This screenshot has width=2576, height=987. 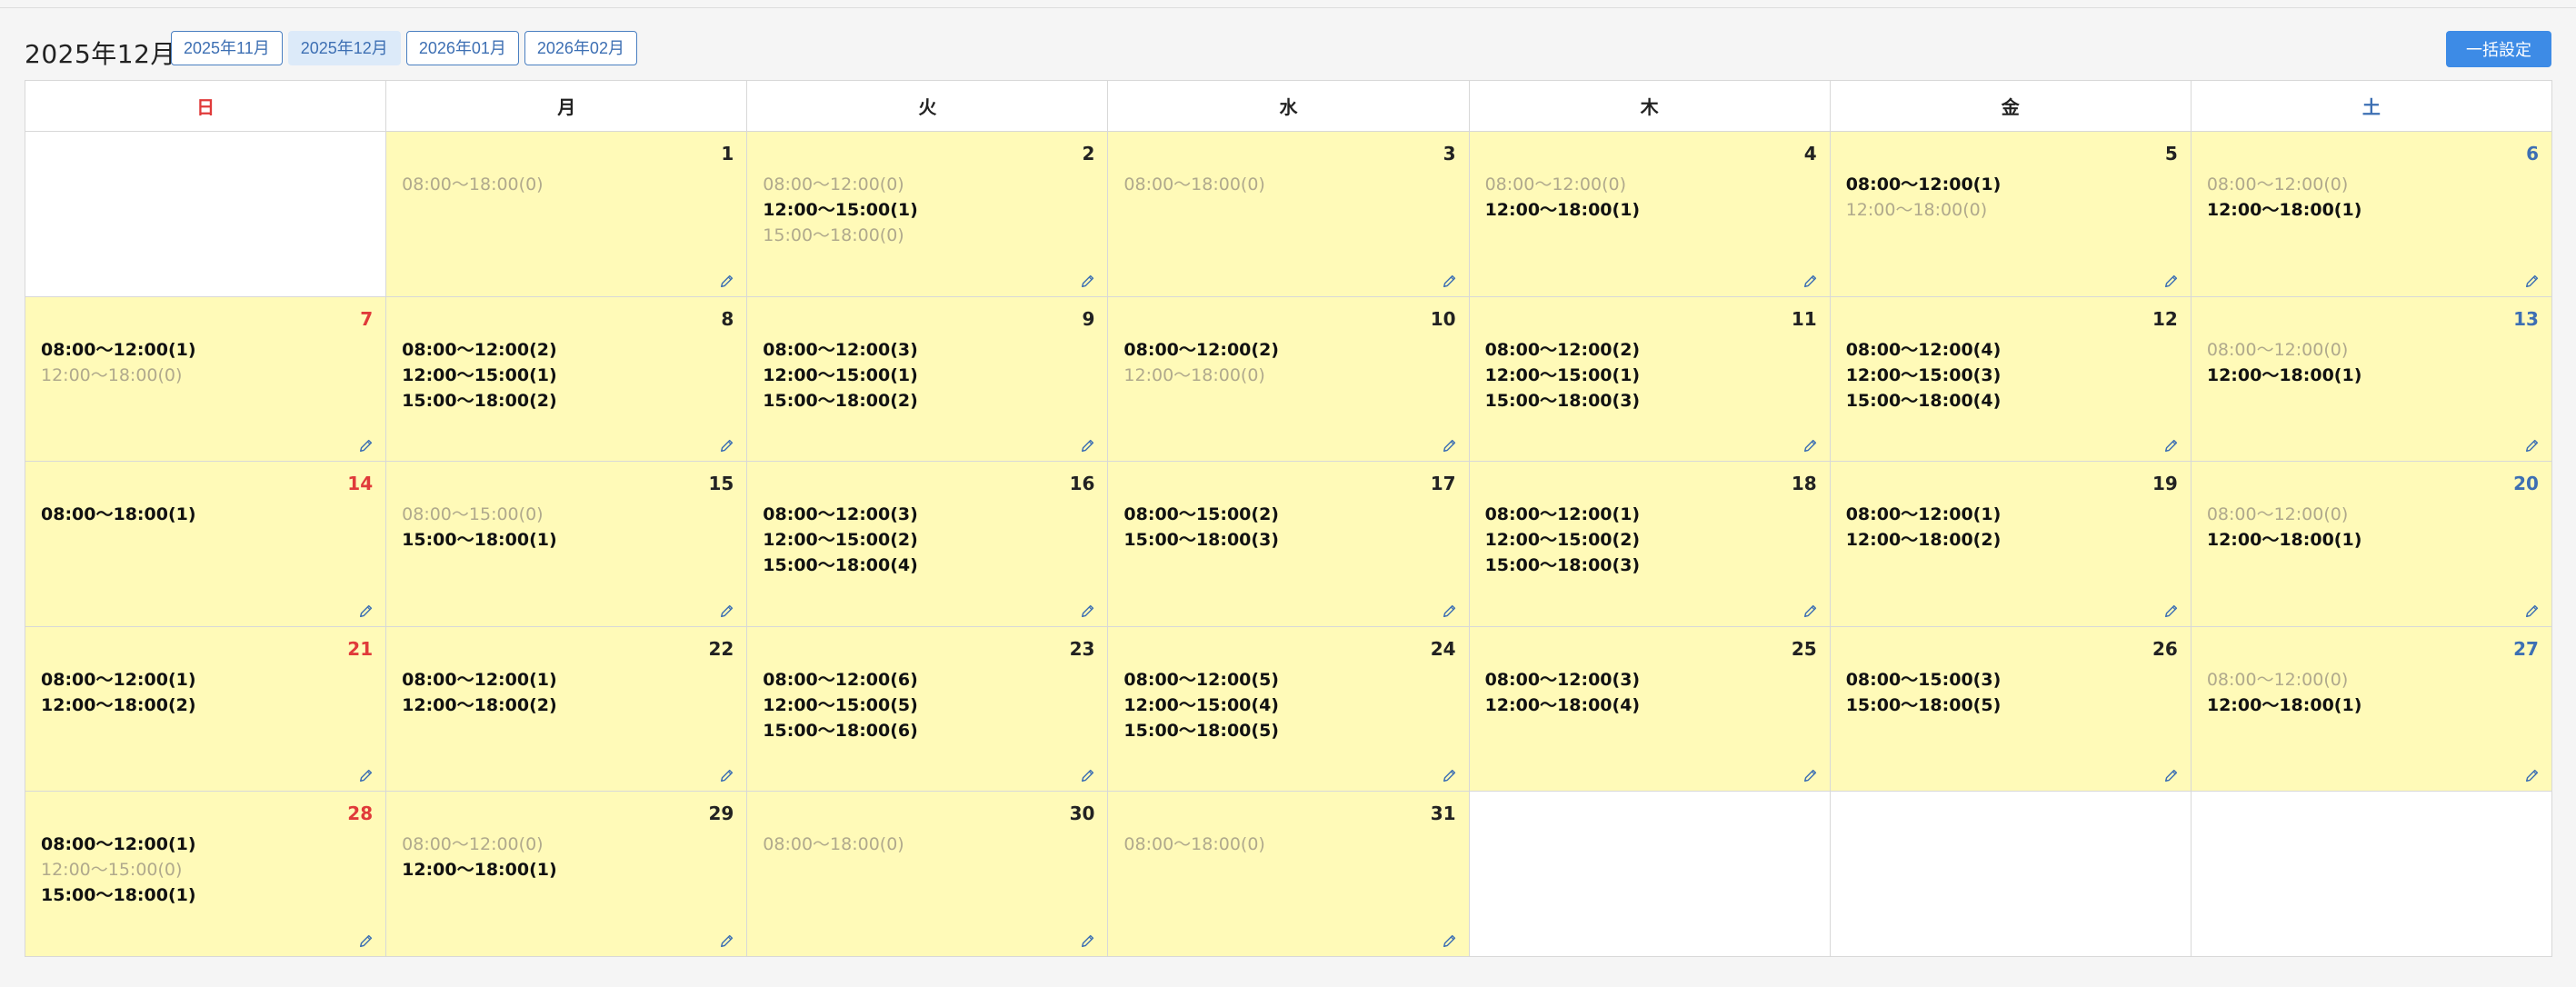 I want to click on time-slot-list: 08:00〜12:00(1) 12:00〜18:00(2), so click(x=119, y=693).